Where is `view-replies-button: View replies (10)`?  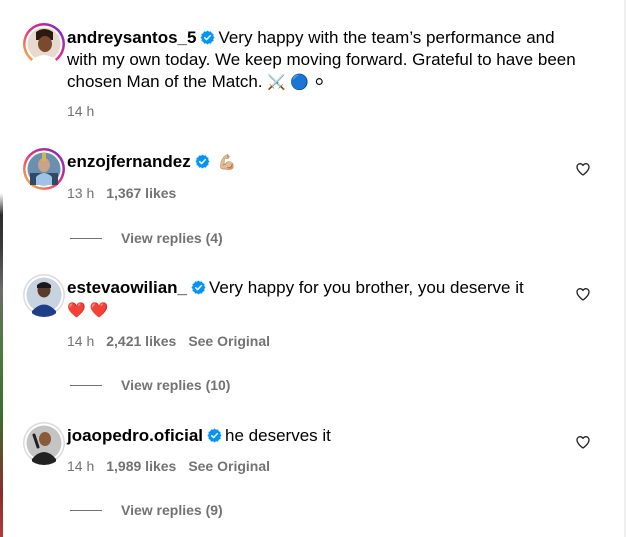
view-replies-button: View replies (10) is located at coordinates (150, 385).